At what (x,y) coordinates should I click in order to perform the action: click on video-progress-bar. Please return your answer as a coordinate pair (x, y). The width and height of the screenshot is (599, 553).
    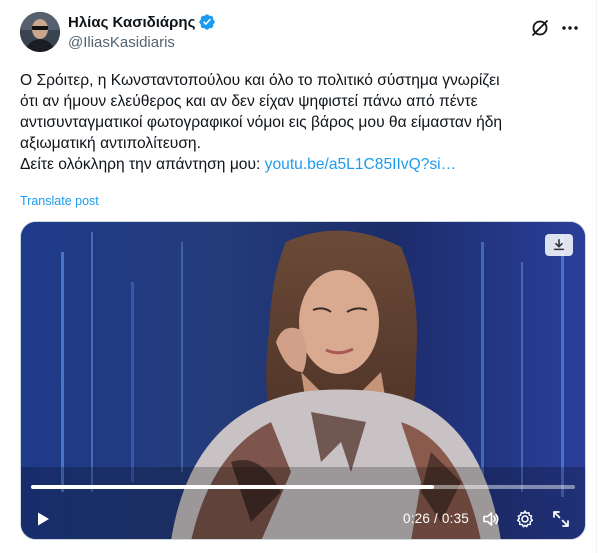
    Looking at the image, I should click on (303, 487).